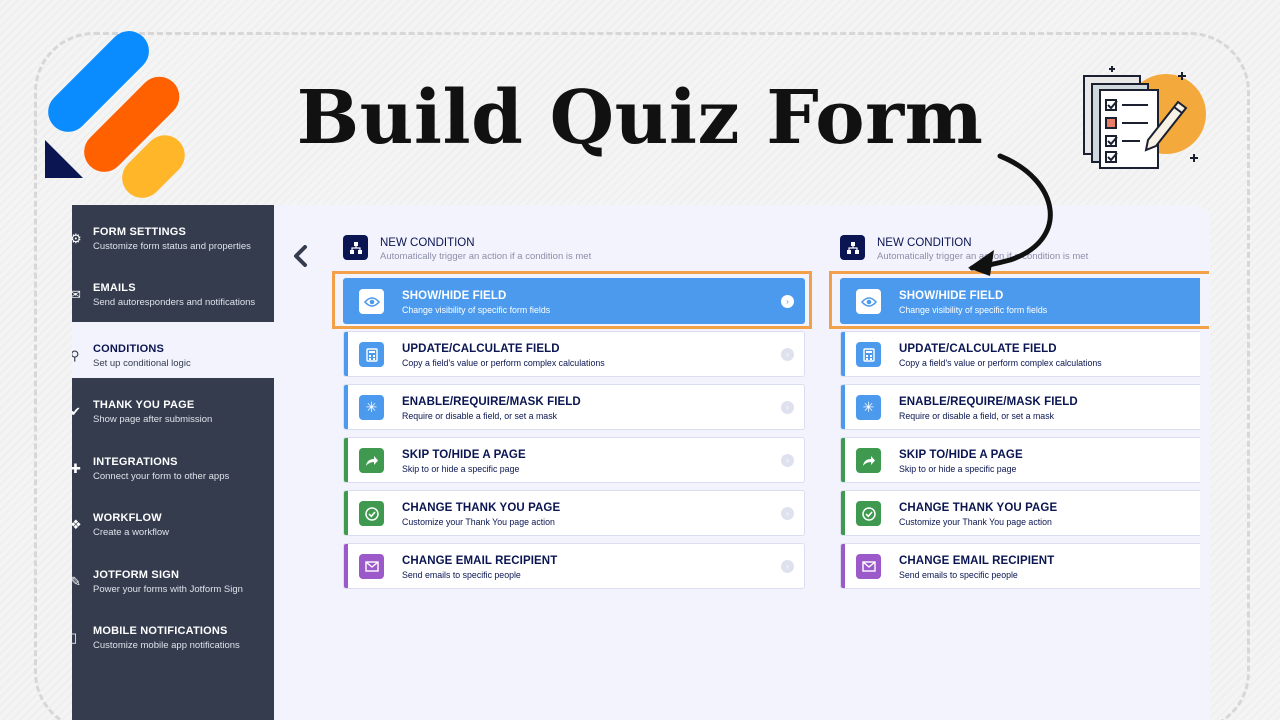  Describe the element at coordinates (168, 589) in the screenshot. I see `sidebar-item-description: Power your forms with Jotform Sign` at that location.